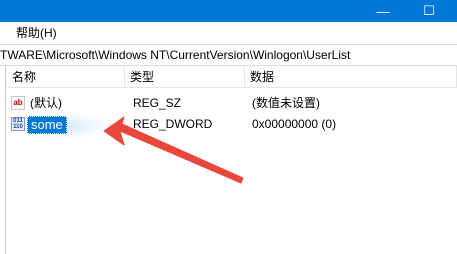 This screenshot has width=457, height=254. Describe the element at coordinates (18, 103) in the screenshot. I see `string-value-icon: ab` at that location.